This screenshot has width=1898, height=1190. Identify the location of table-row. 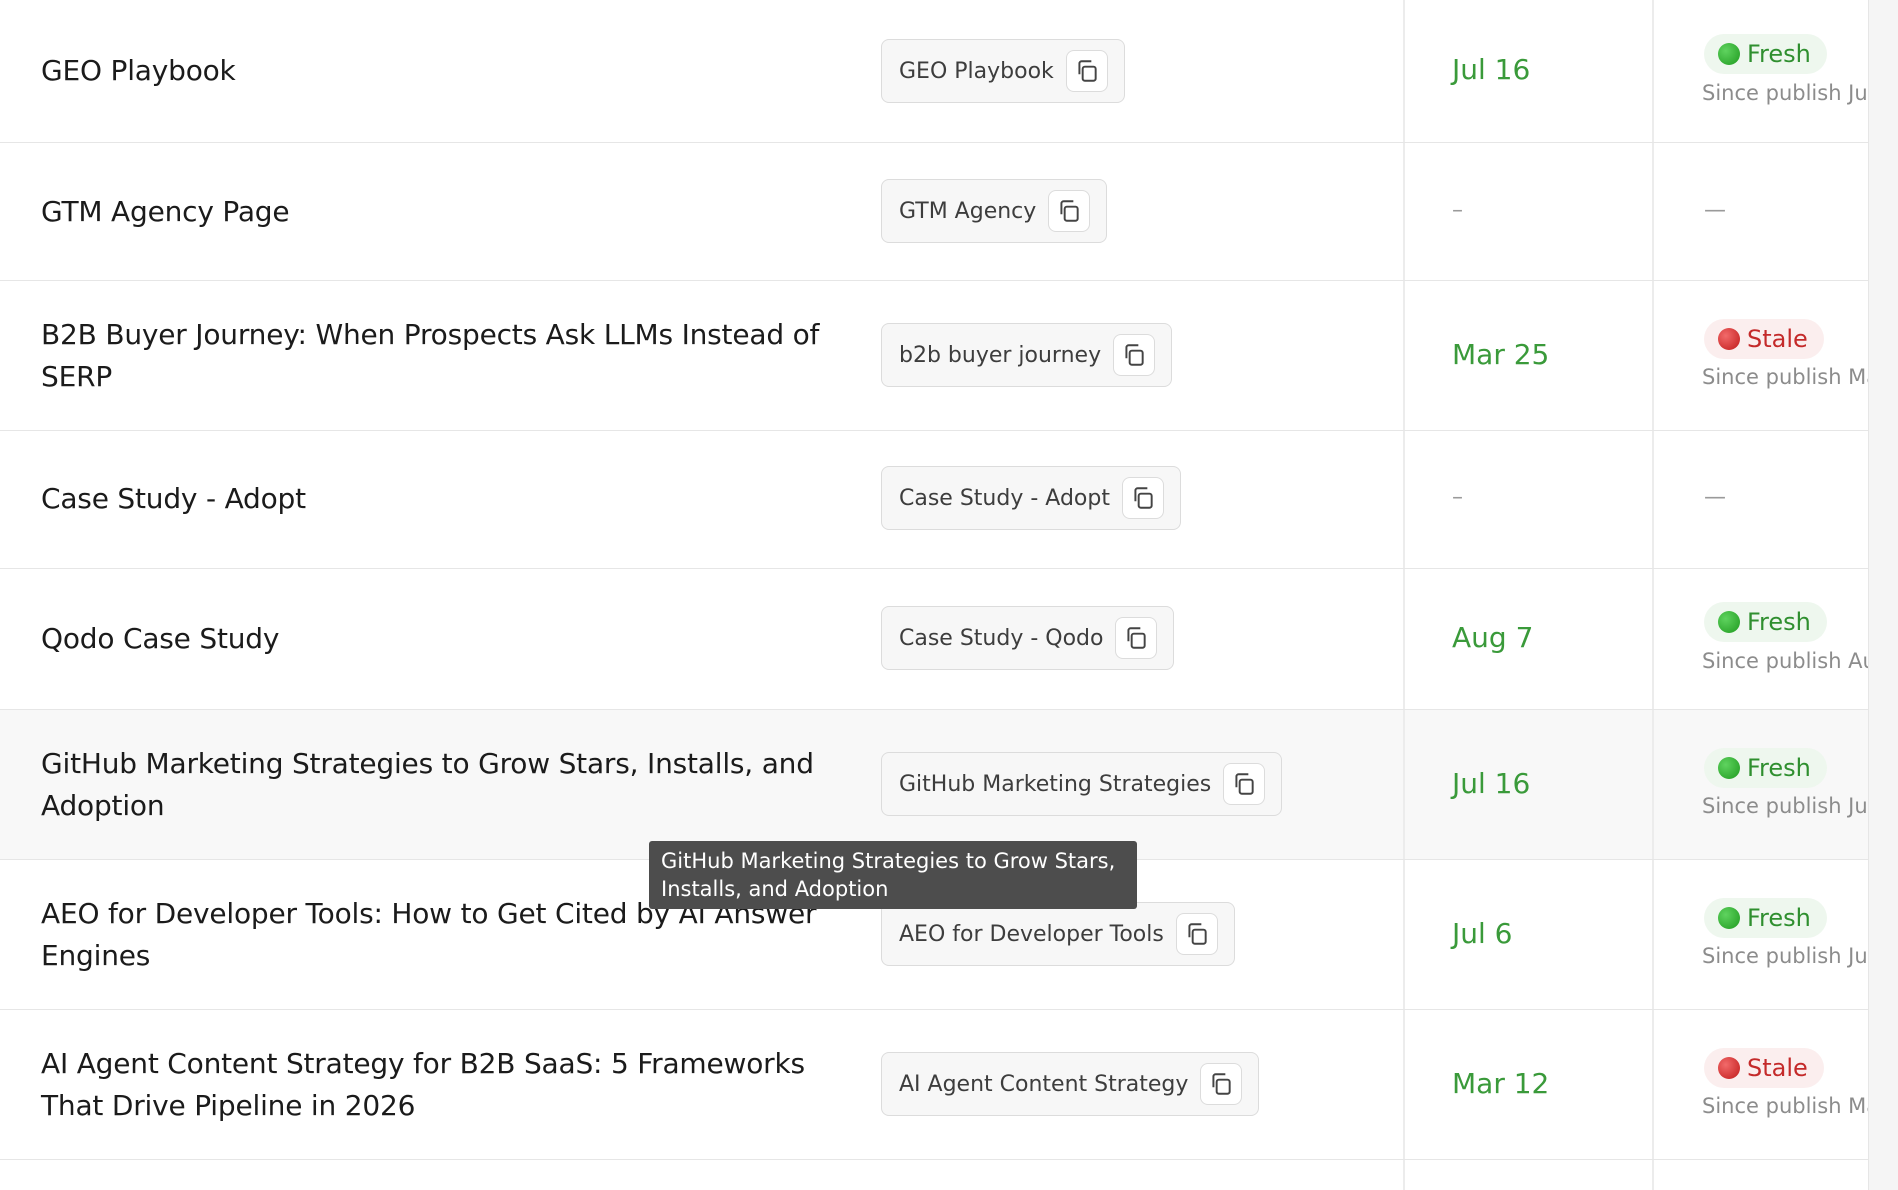
(934, 1175).